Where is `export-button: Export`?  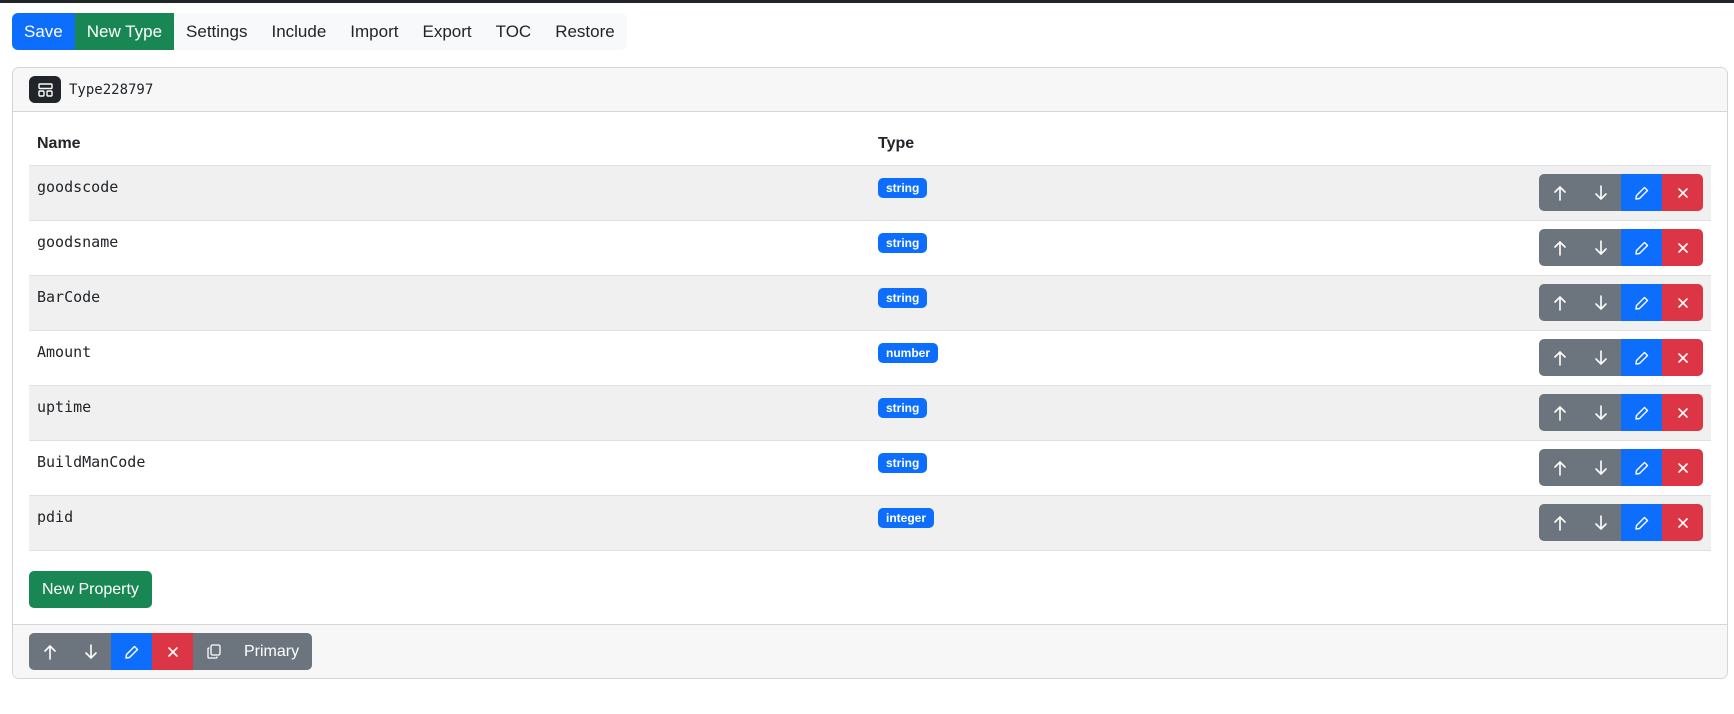
export-button: Export is located at coordinates (446, 31).